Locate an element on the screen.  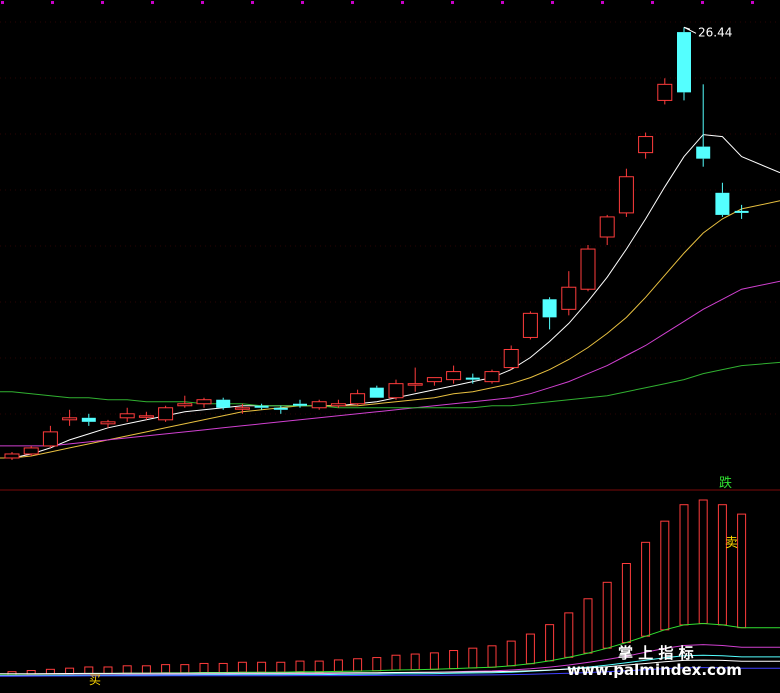
high-price-label: 26.44 is located at coordinates (715, 32).